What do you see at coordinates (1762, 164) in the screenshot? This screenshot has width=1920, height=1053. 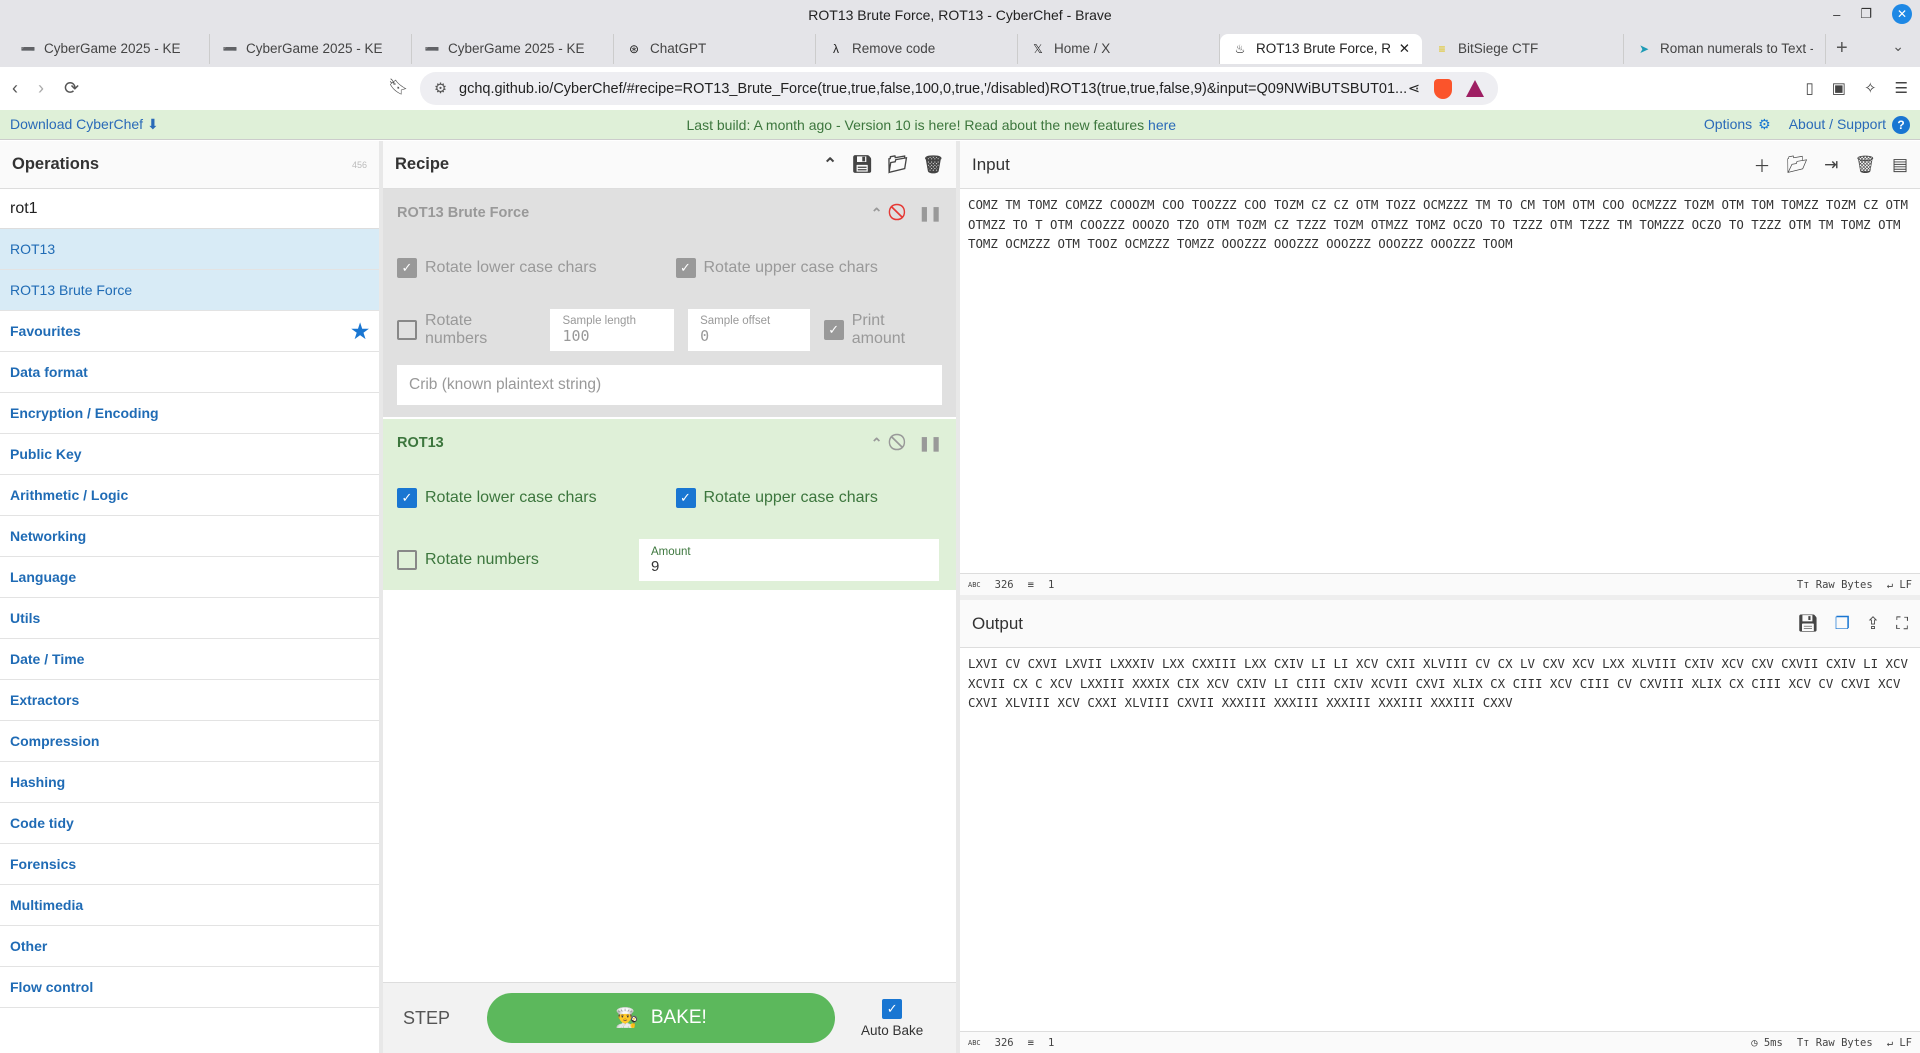 I see `add-input-tab-icon: ＋` at bounding box center [1762, 164].